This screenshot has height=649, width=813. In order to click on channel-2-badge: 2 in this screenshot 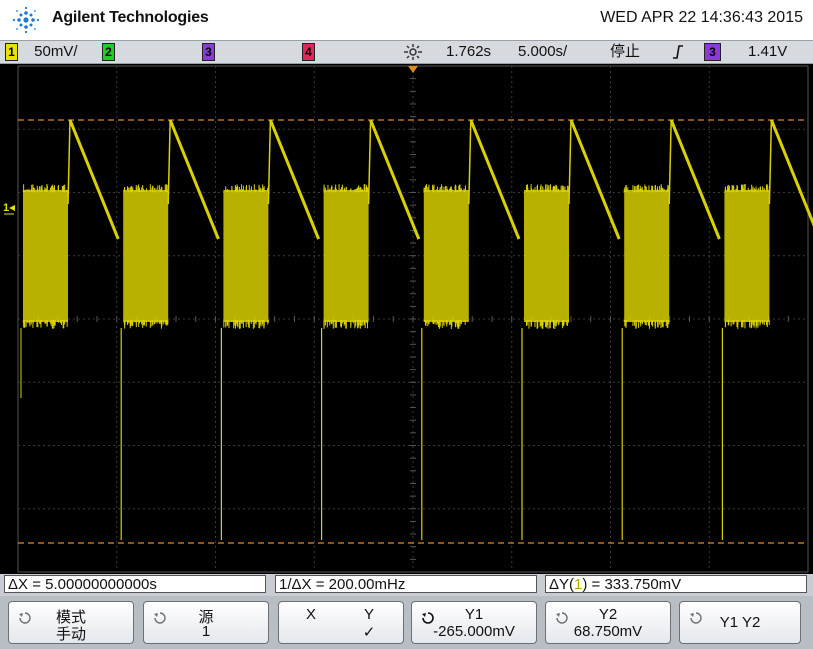, I will do `click(108, 52)`.